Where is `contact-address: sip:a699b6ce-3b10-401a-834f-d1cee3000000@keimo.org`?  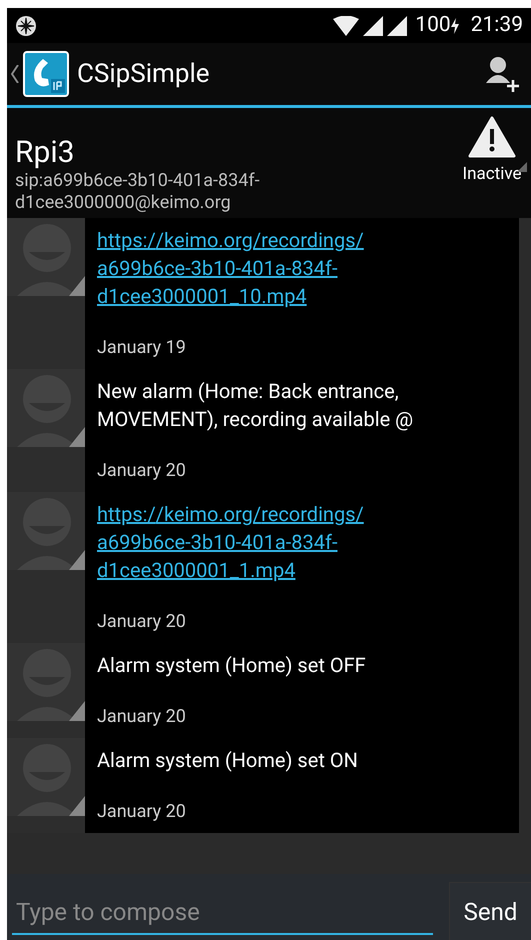 contact-address: sip:a699b6ce-3b10-401a-834f-d1cee3000000@keimo.org is located at coordinates (138, 192).